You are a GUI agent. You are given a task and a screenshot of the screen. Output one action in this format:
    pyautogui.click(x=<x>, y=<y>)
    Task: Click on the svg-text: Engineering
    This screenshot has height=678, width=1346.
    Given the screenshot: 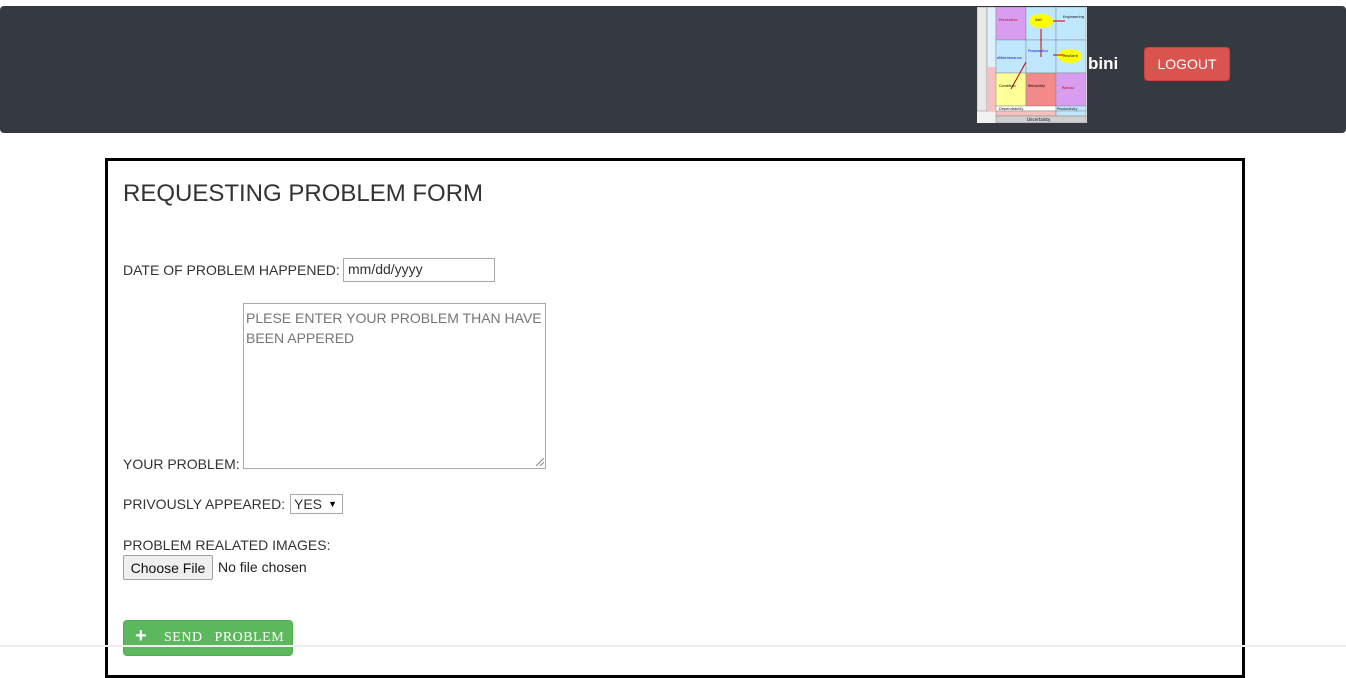 What is the action you would take?
    pyautogui.click(x=1073, y=17)
    